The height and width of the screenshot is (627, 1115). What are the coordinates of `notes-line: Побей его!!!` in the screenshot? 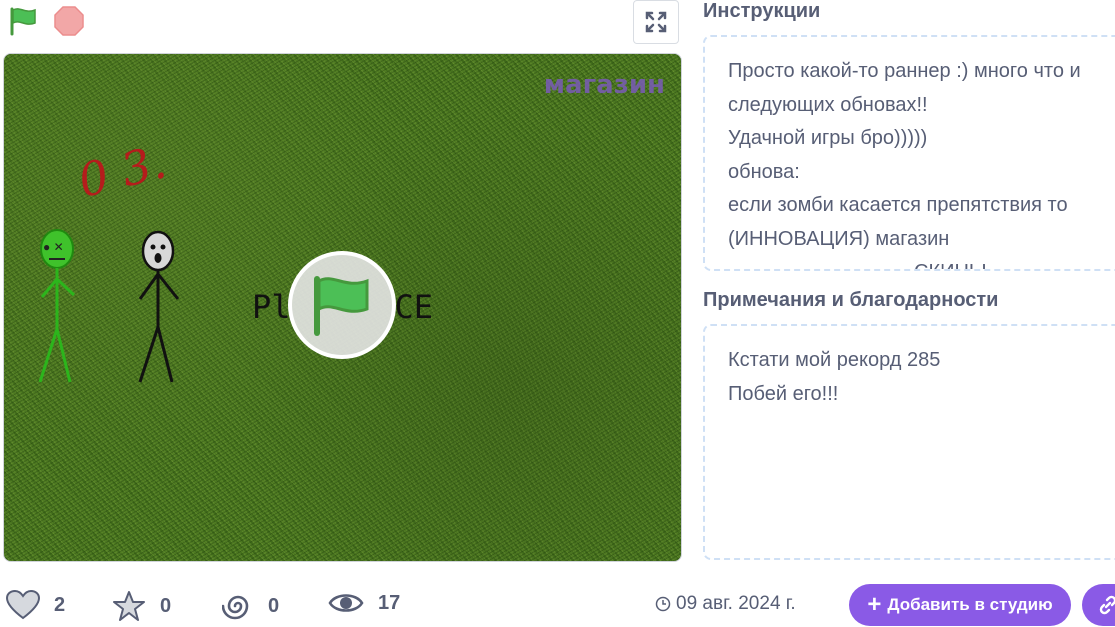 It's located at (783, 393).